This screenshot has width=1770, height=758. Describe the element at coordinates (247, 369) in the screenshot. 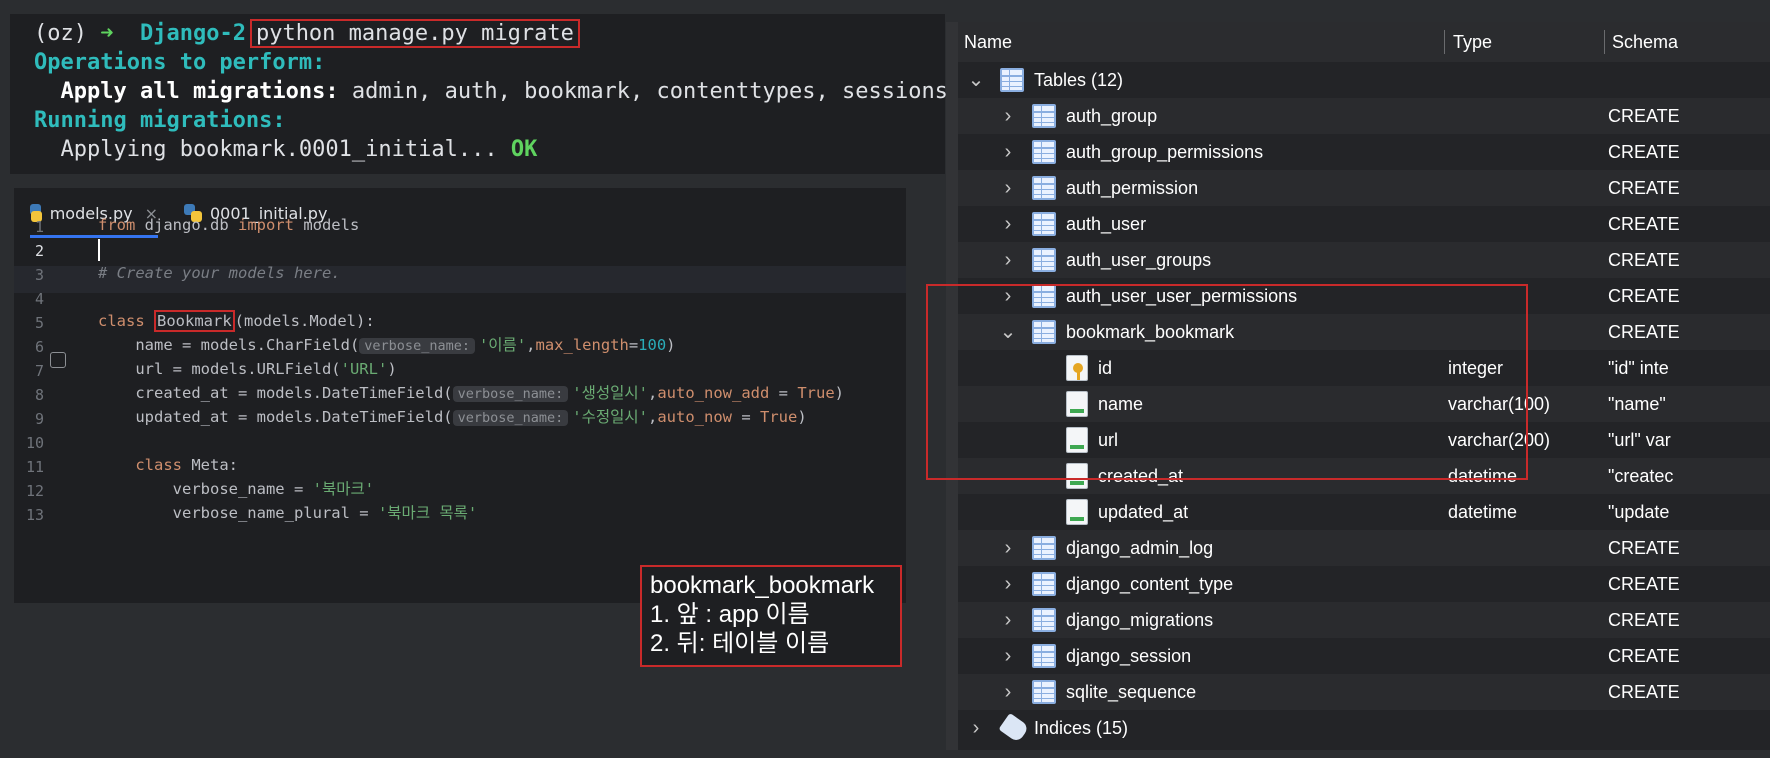

I see `code-line-7: url = models.URLField('URL')` at that location.